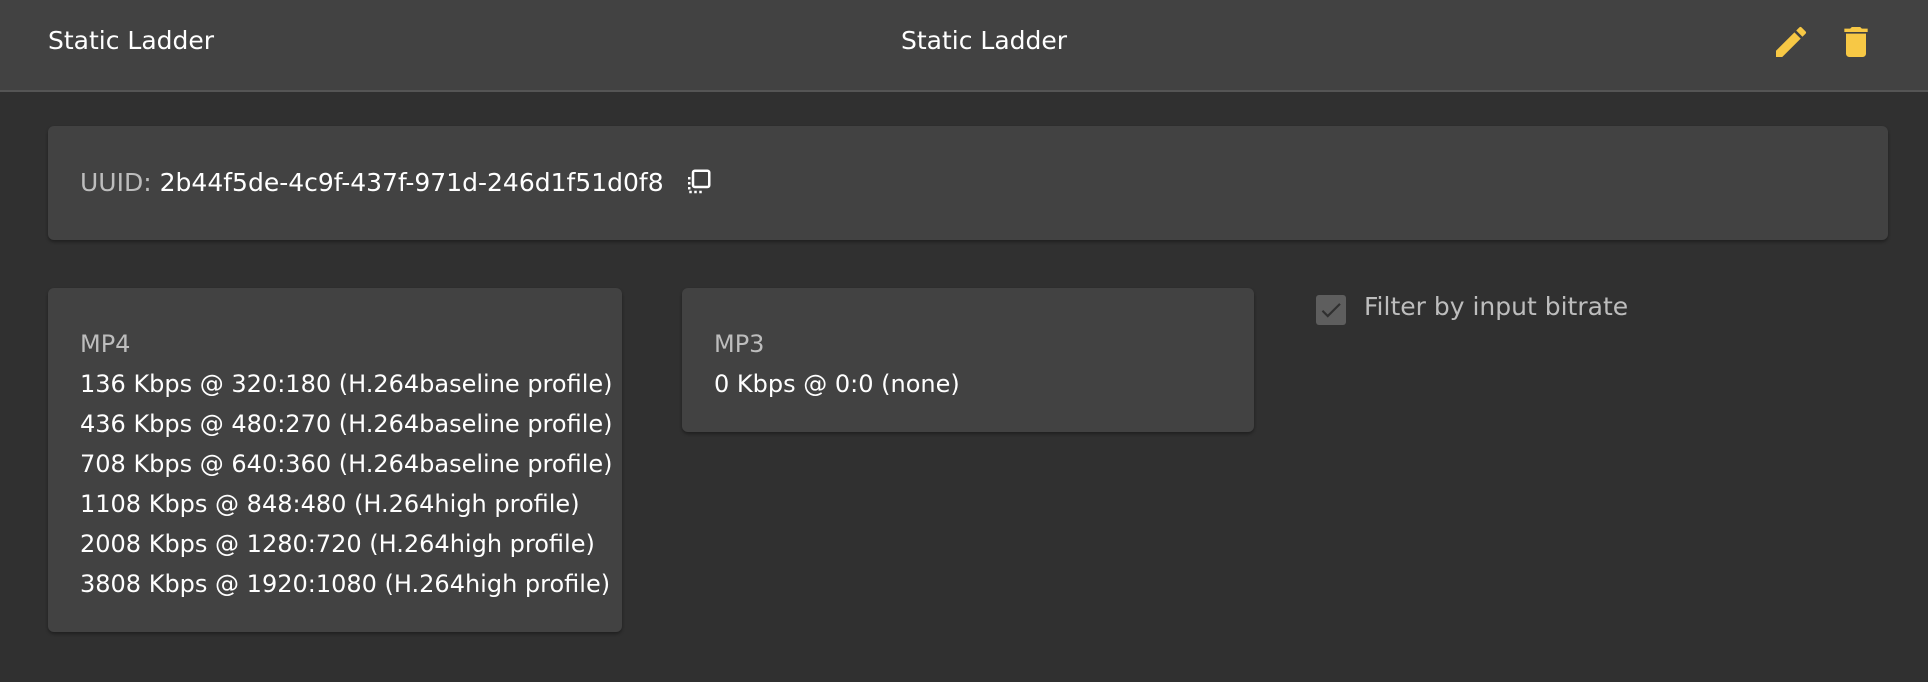 The width and height of the screenshot is (1928, 682). Describe the element at coordinates (739, 344) in the screenshot. I see `mp3-section-title: MP3` at that location.